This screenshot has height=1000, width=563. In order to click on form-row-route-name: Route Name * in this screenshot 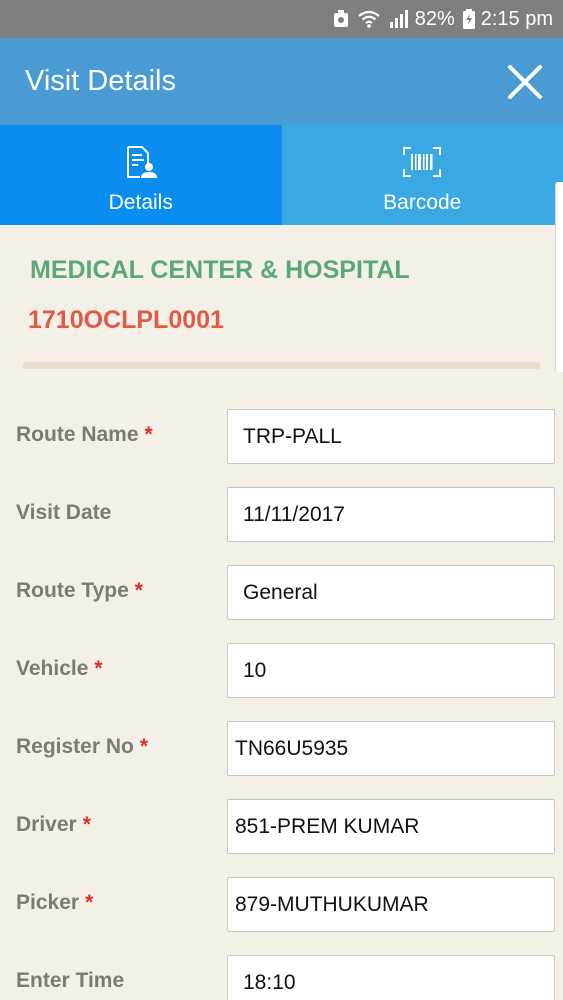, I will do `click(281, 437)`.